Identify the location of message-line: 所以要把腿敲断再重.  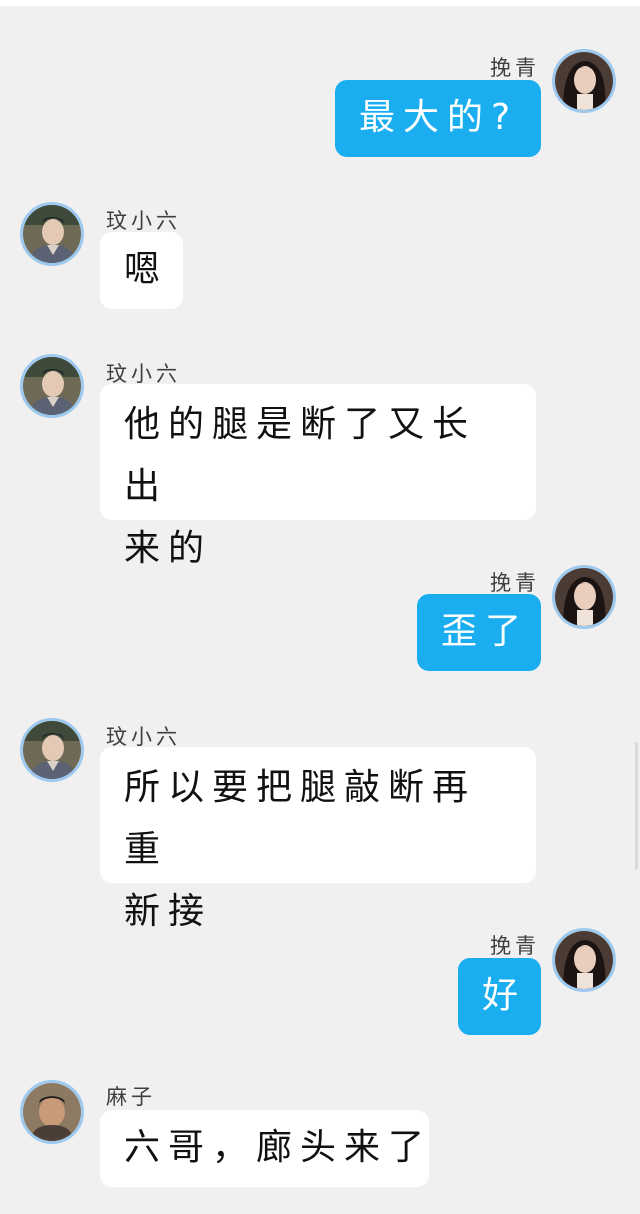
(300, 818).